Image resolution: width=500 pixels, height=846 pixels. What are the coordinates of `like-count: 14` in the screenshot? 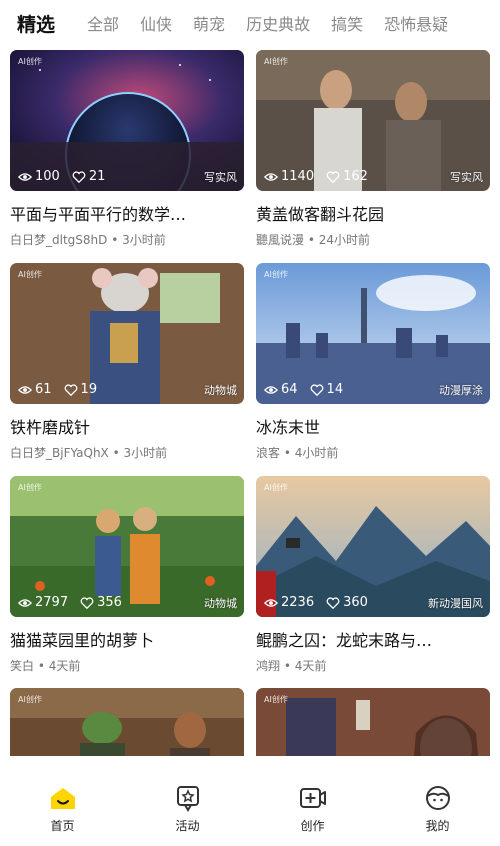 It's located at (335, 389).